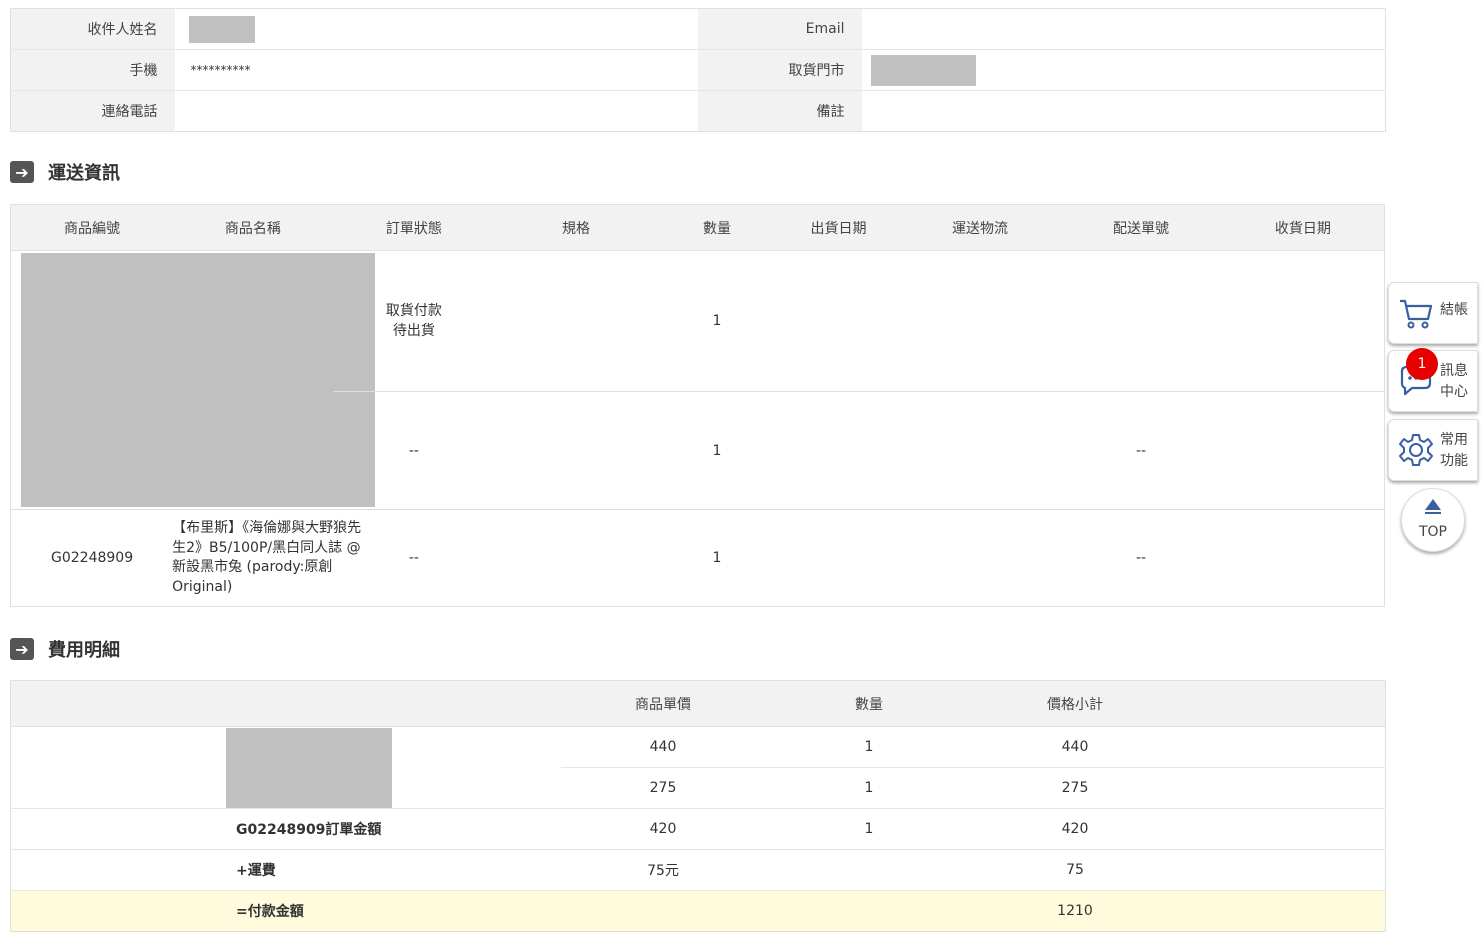 This screenshot has height=938, width=1484. I want to click on col-receive-date: 收貨日期, so click(1303, 227).